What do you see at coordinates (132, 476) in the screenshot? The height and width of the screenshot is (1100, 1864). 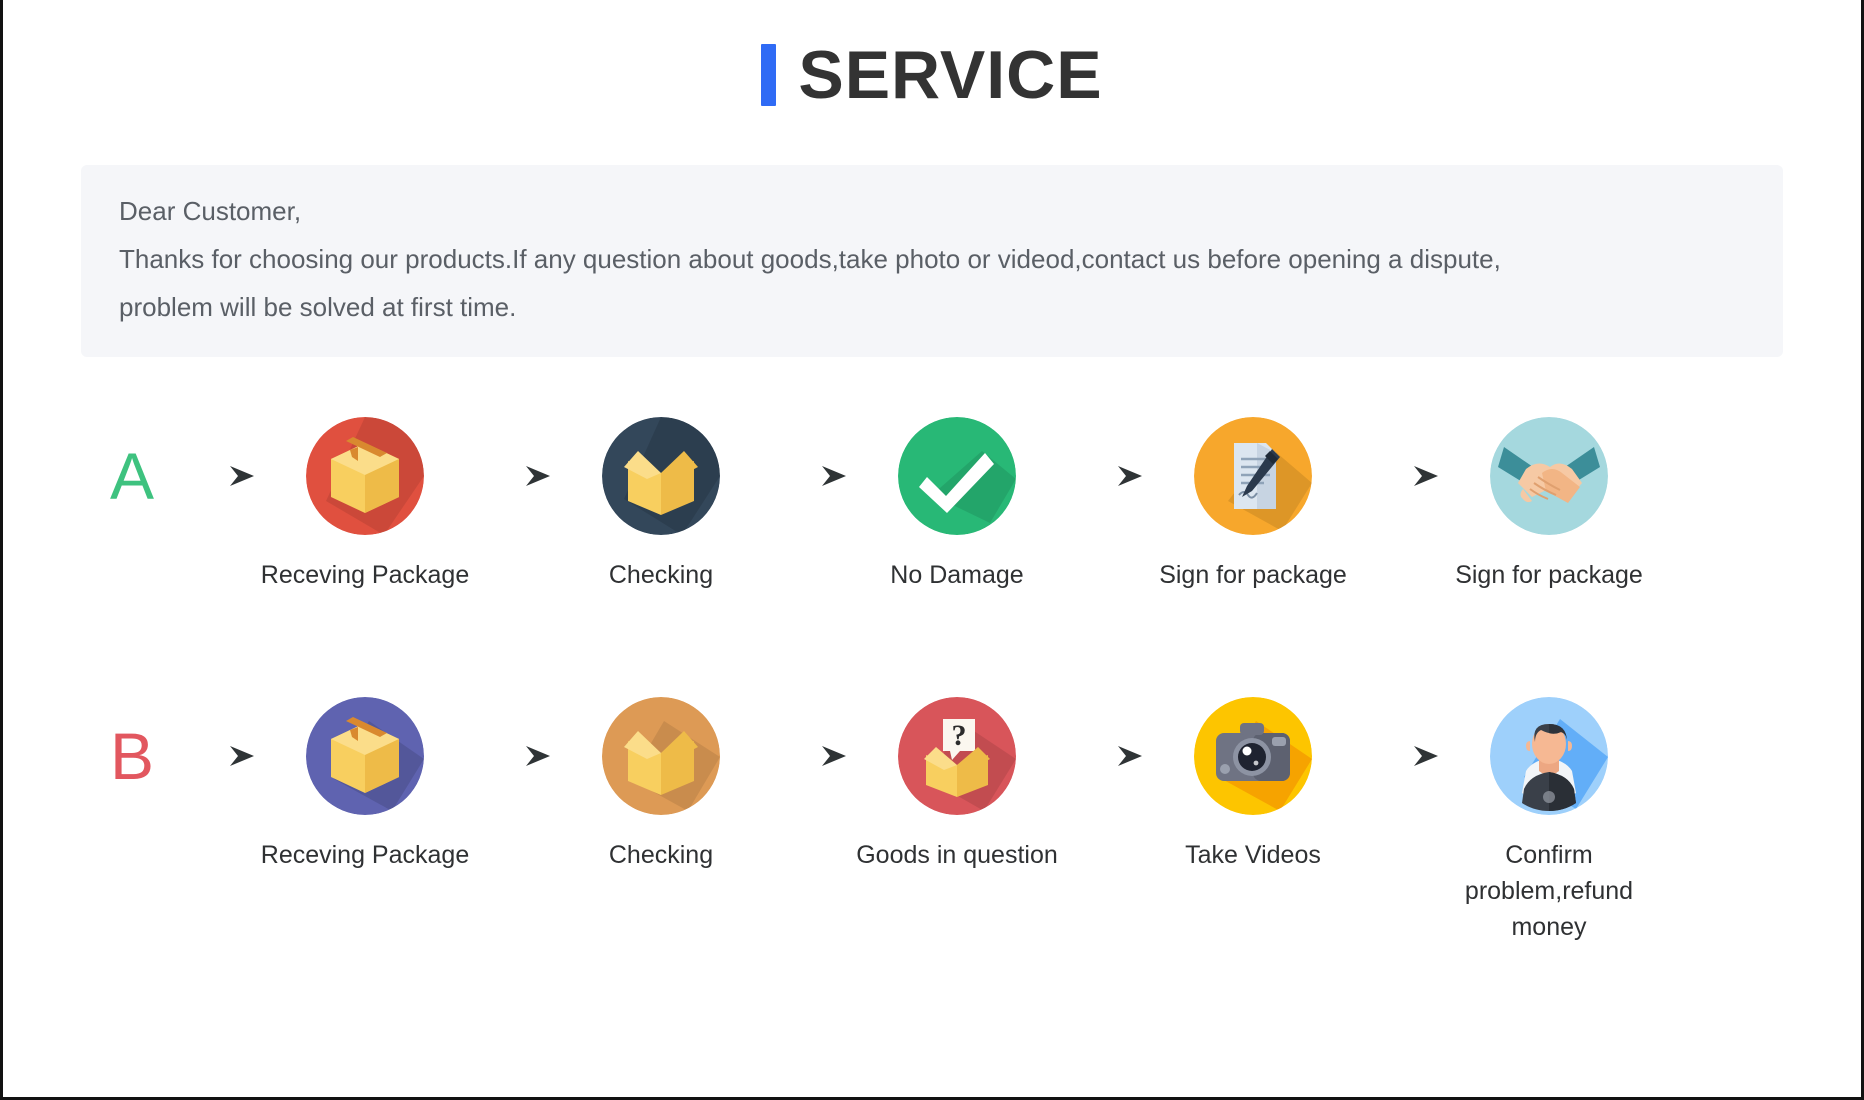 I see `flow-label-a: A` at bounding box center [132, 476].